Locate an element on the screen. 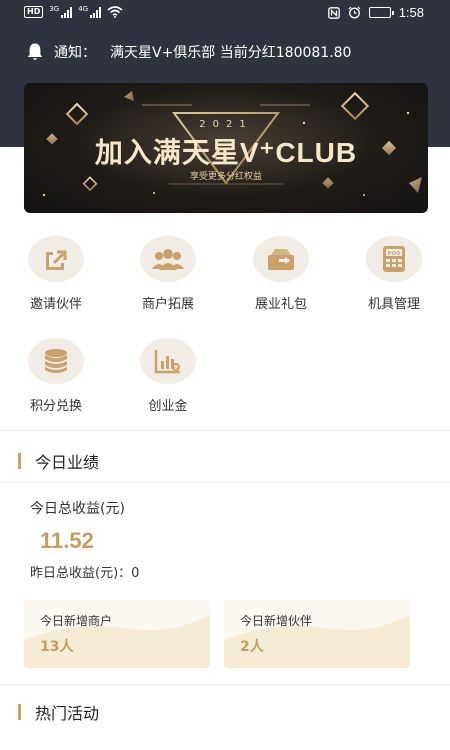 The width and height of the screenshot is (450, 750). nfc-icon is located at coordinates (333, 12).